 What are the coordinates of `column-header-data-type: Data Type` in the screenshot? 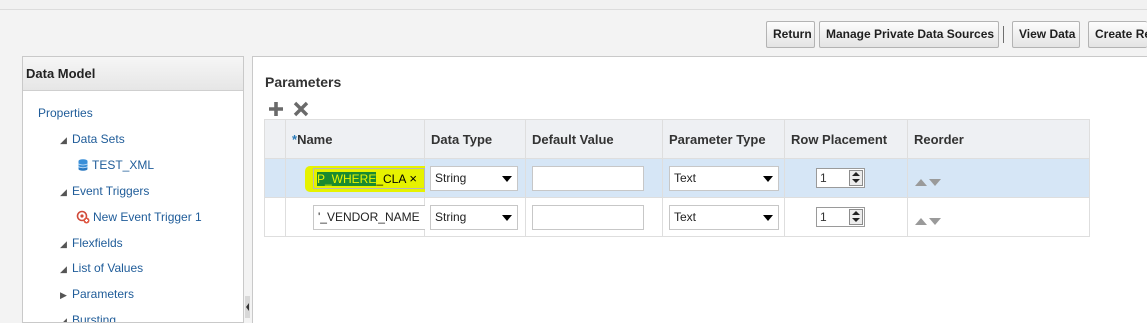 It's located at (475, 139).